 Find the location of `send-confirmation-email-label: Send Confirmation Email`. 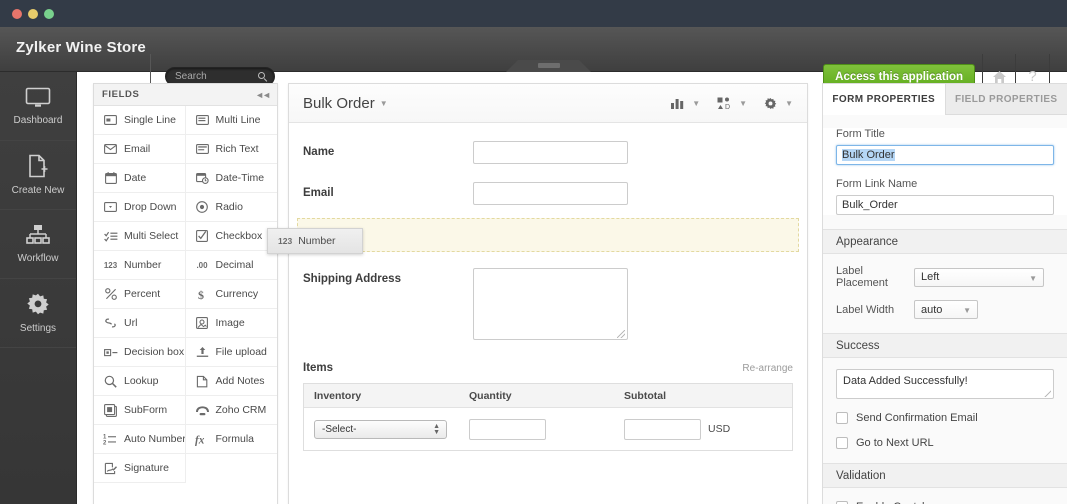

send-confirmation-email-label: Send Confirmation Email is located at coordinates (917, 418).